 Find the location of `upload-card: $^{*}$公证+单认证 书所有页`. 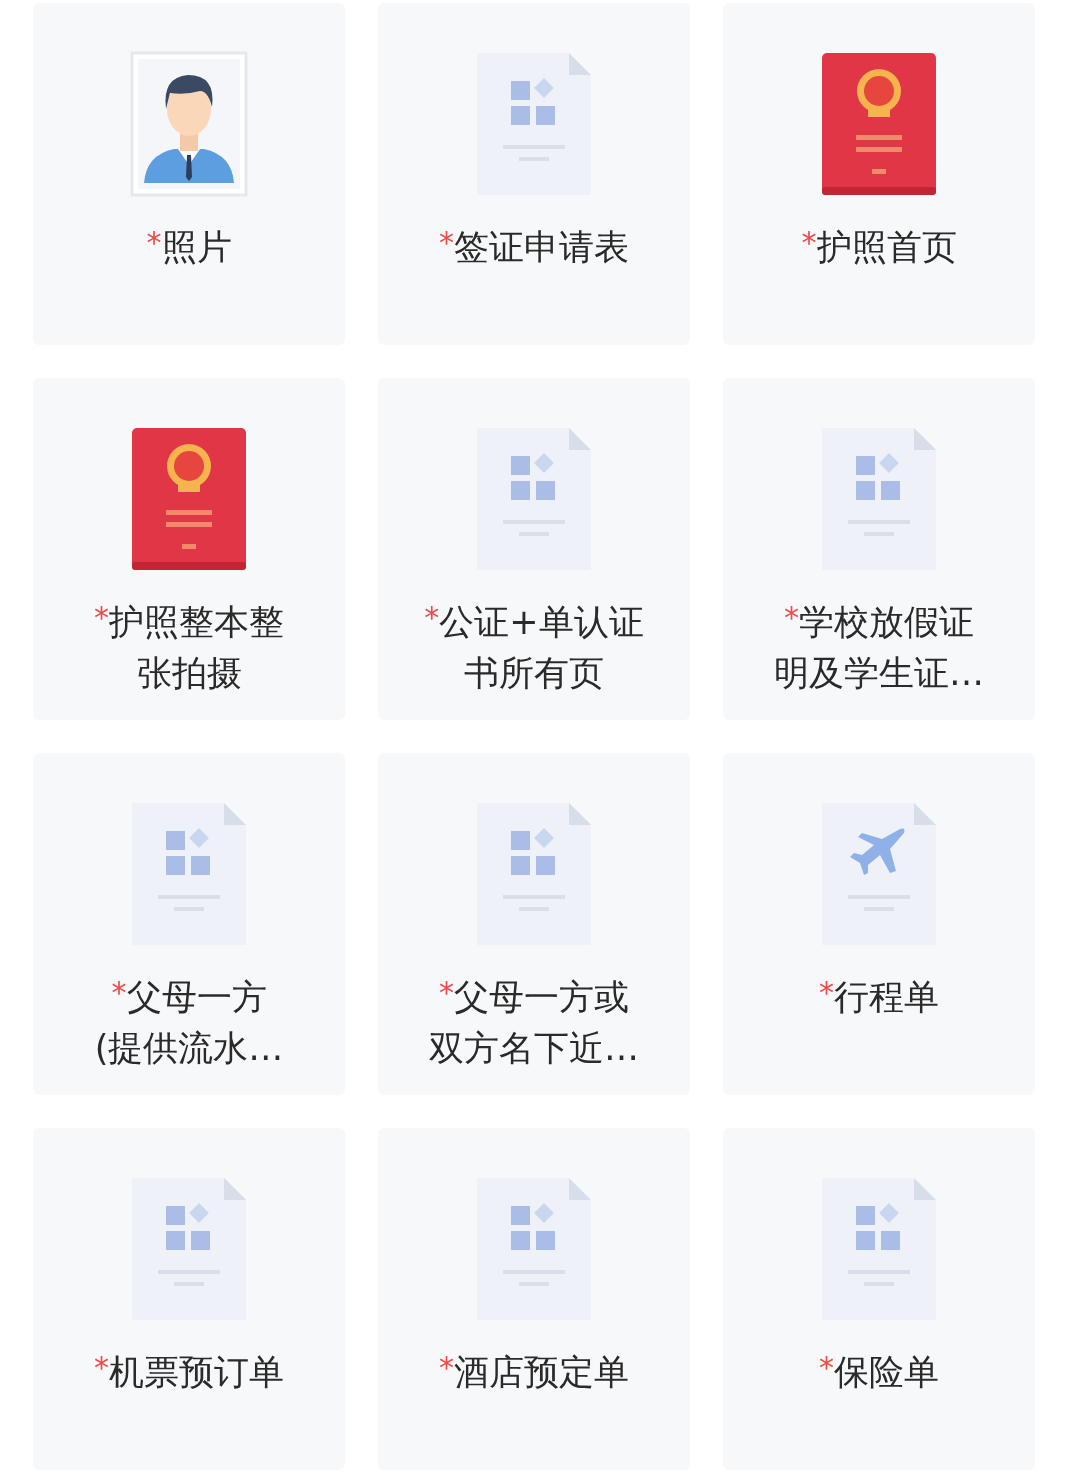

upload-card: $^{*}$公证+单认证 书所有页 is located at coordinates (534, 549).